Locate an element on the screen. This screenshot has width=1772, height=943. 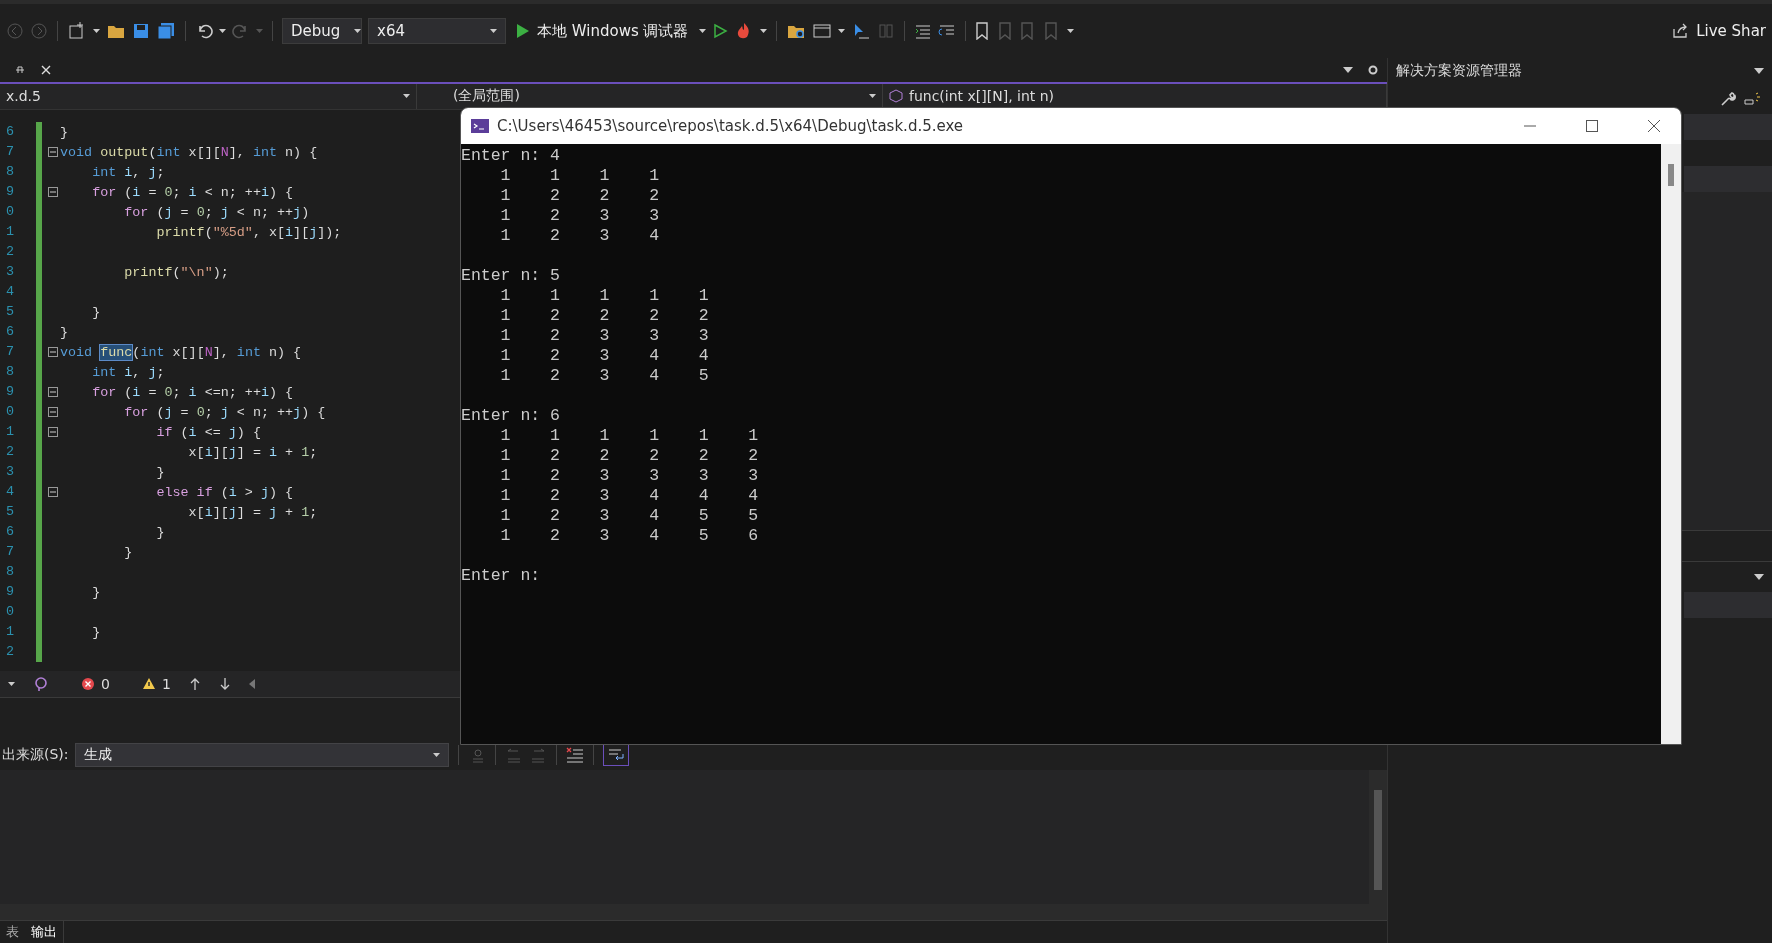
line-number: 9 is located at coordinates (9, 192).